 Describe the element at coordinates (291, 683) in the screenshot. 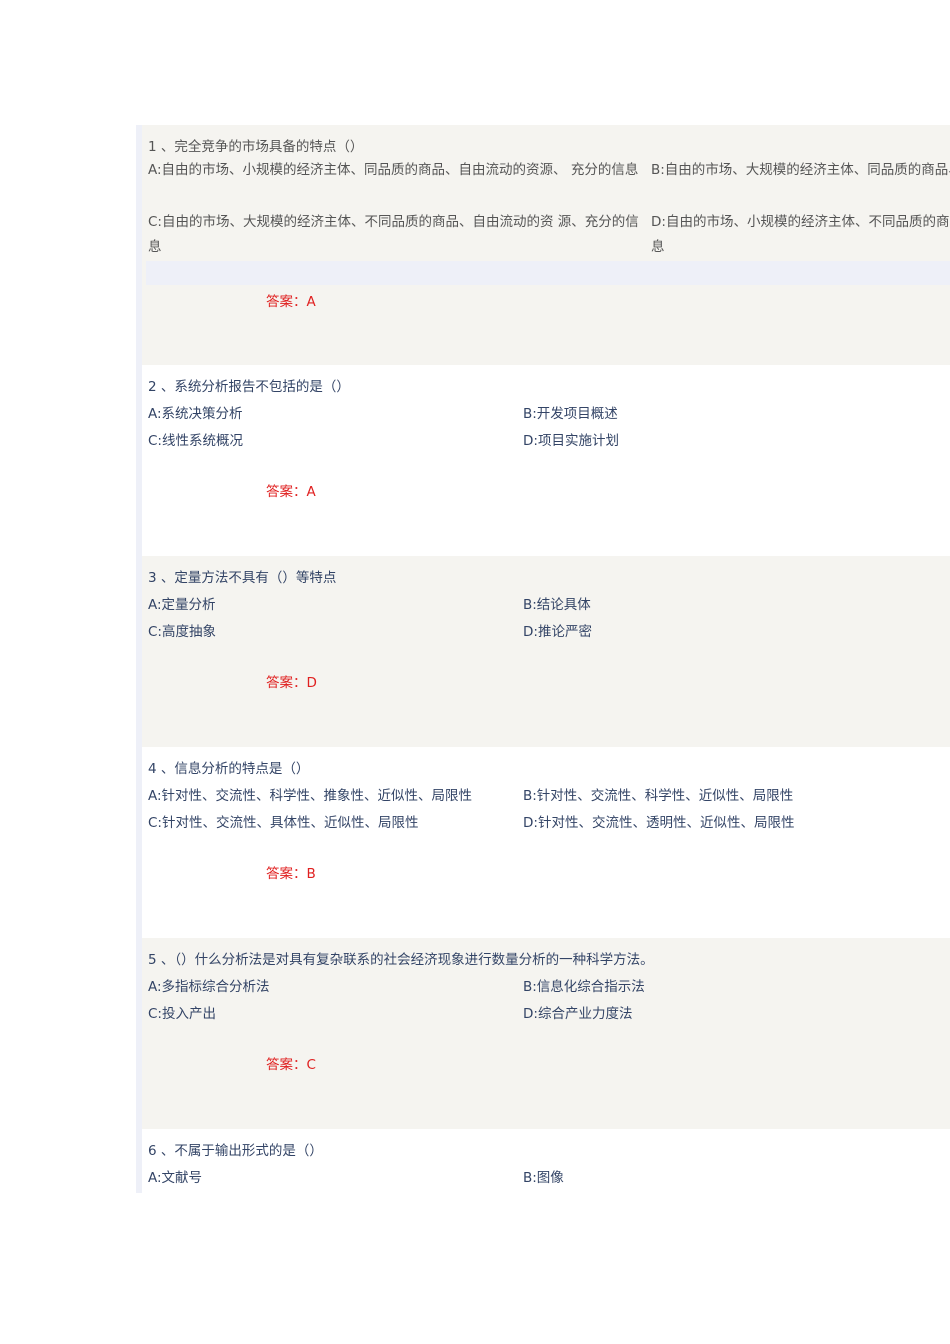

I see `answer: 答案：D` at that location.